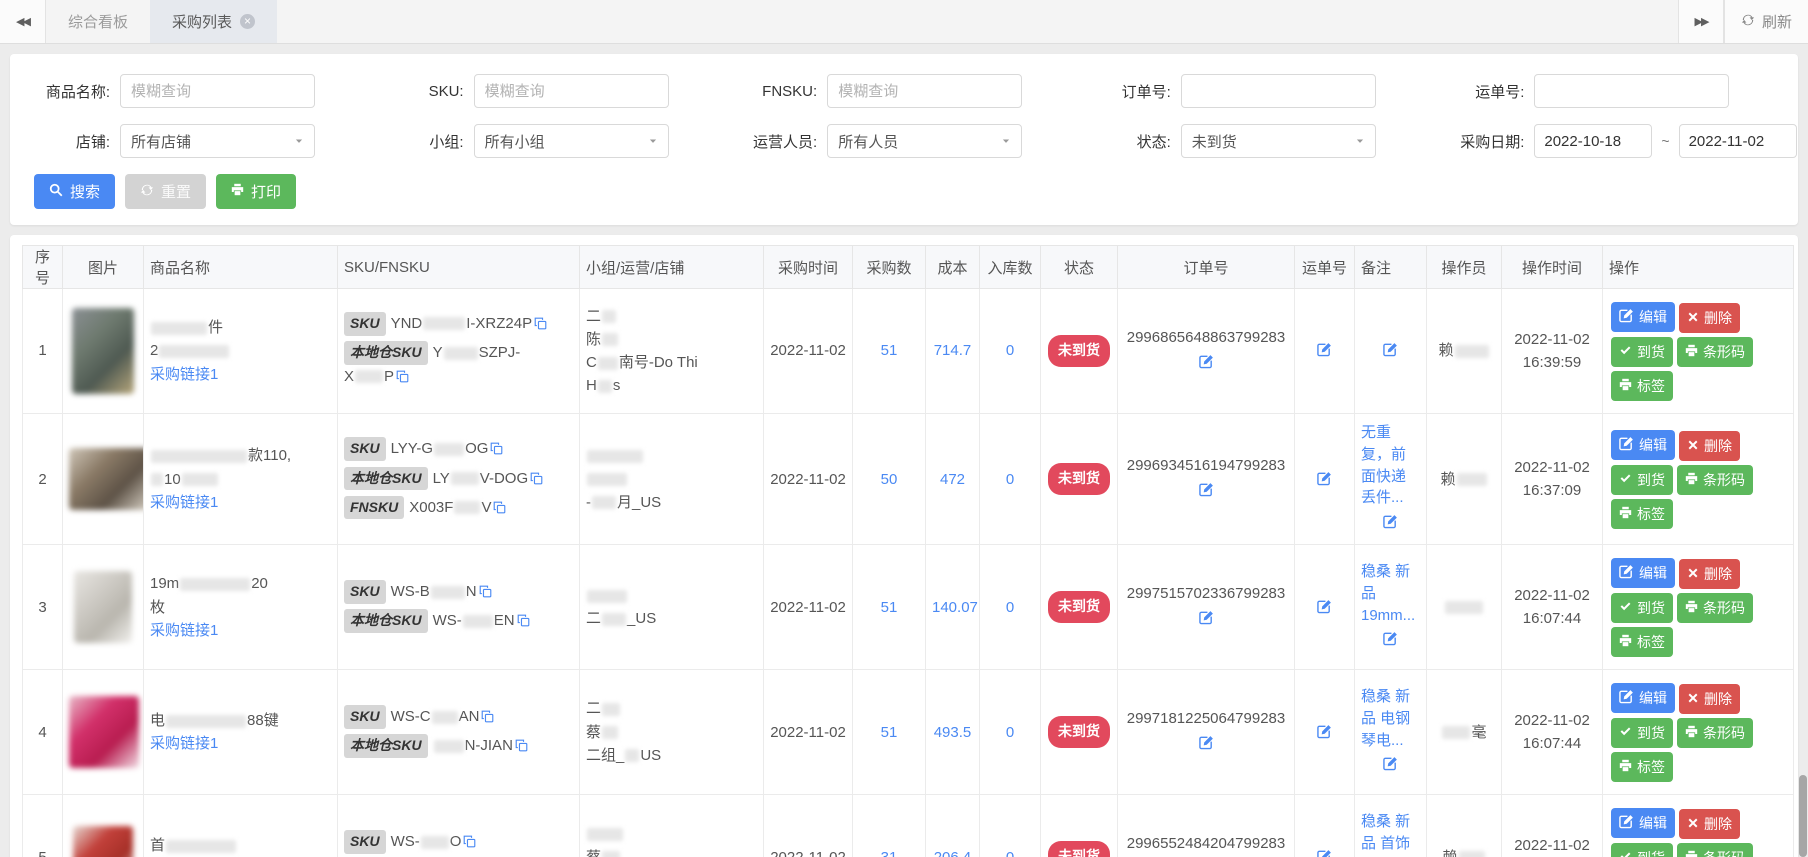  Describe the element at coordinates (1632, 91) in the screenshot. I see `waybill-no-input` at that location.